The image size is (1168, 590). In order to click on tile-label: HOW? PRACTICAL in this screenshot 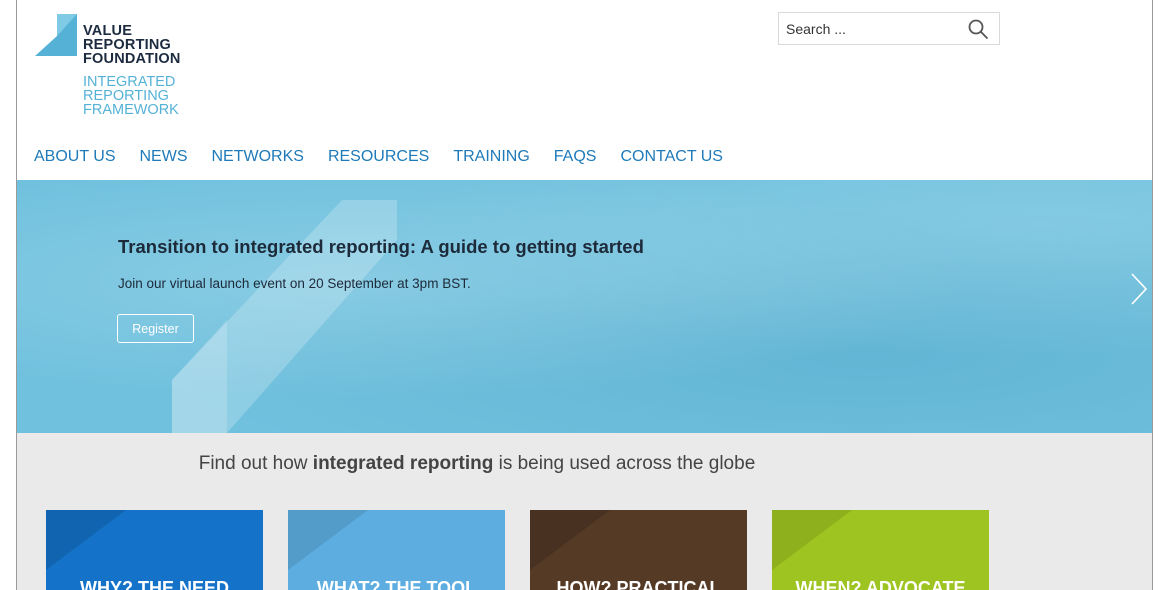, I will do `click(638, 584)`.